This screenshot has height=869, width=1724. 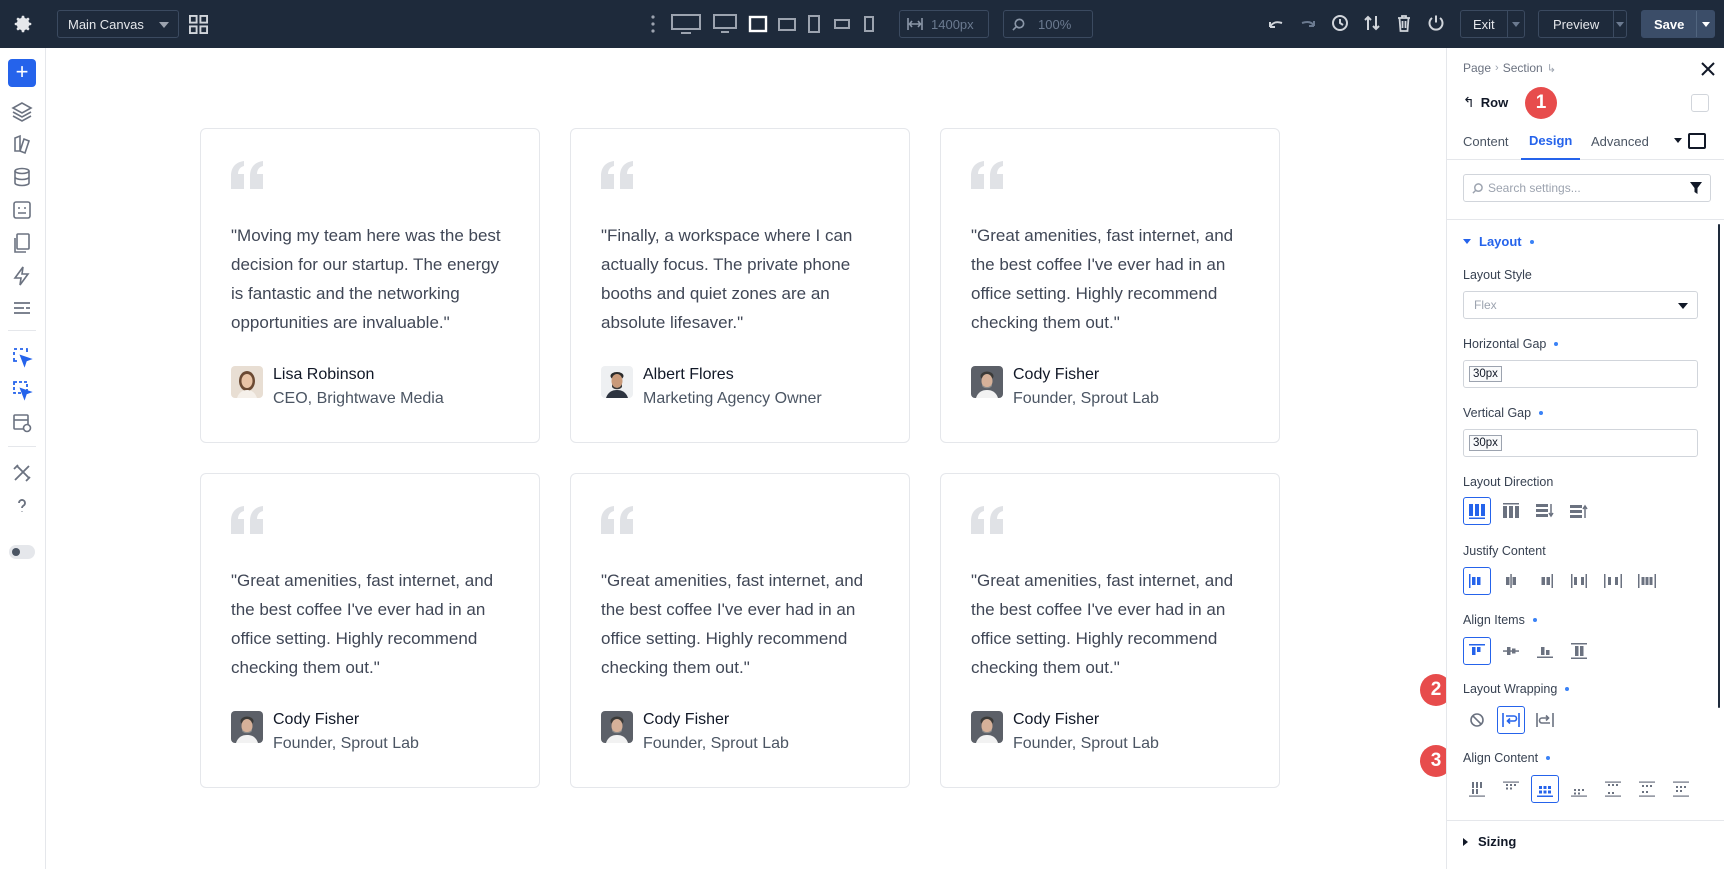 I want to click on align-content-center-icon, so click(x=1545, y=791).